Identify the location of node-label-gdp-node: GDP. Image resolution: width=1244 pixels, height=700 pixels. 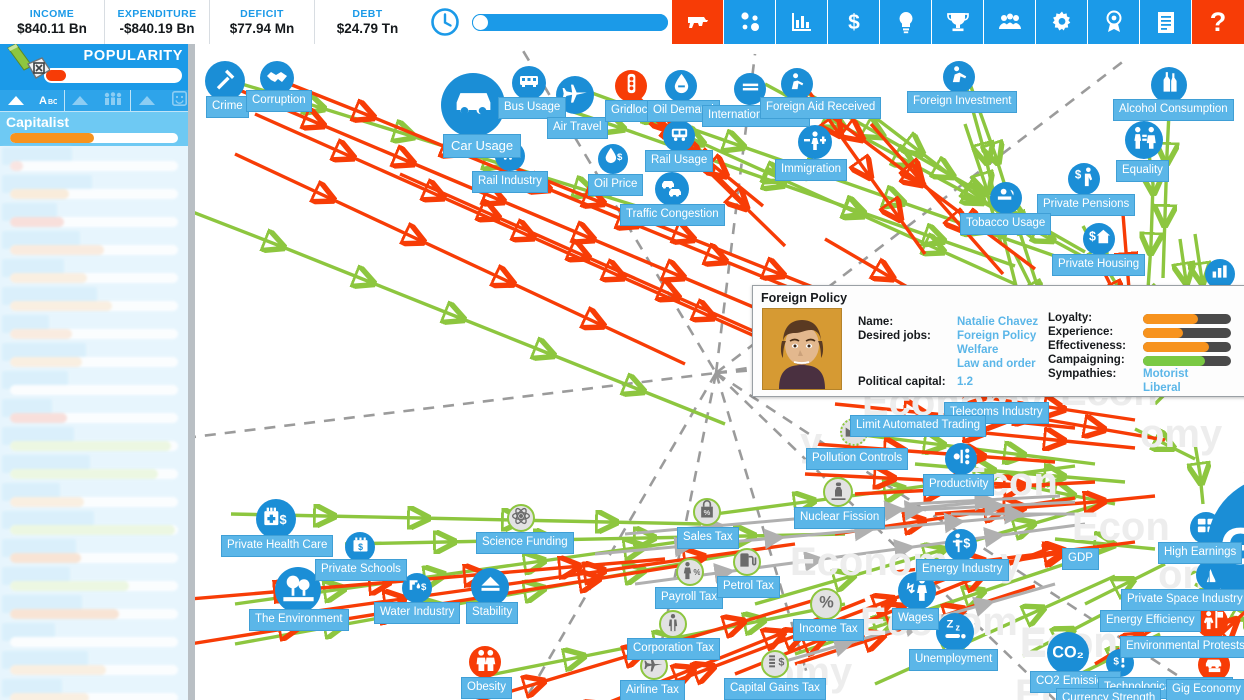
(1080, 559).